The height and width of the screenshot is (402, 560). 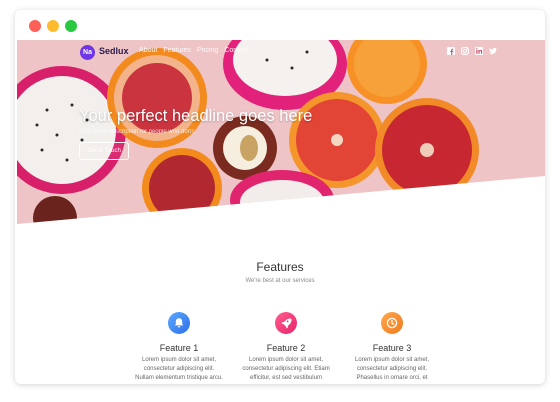 I want to click on social-links, so click(x=472, y=51).